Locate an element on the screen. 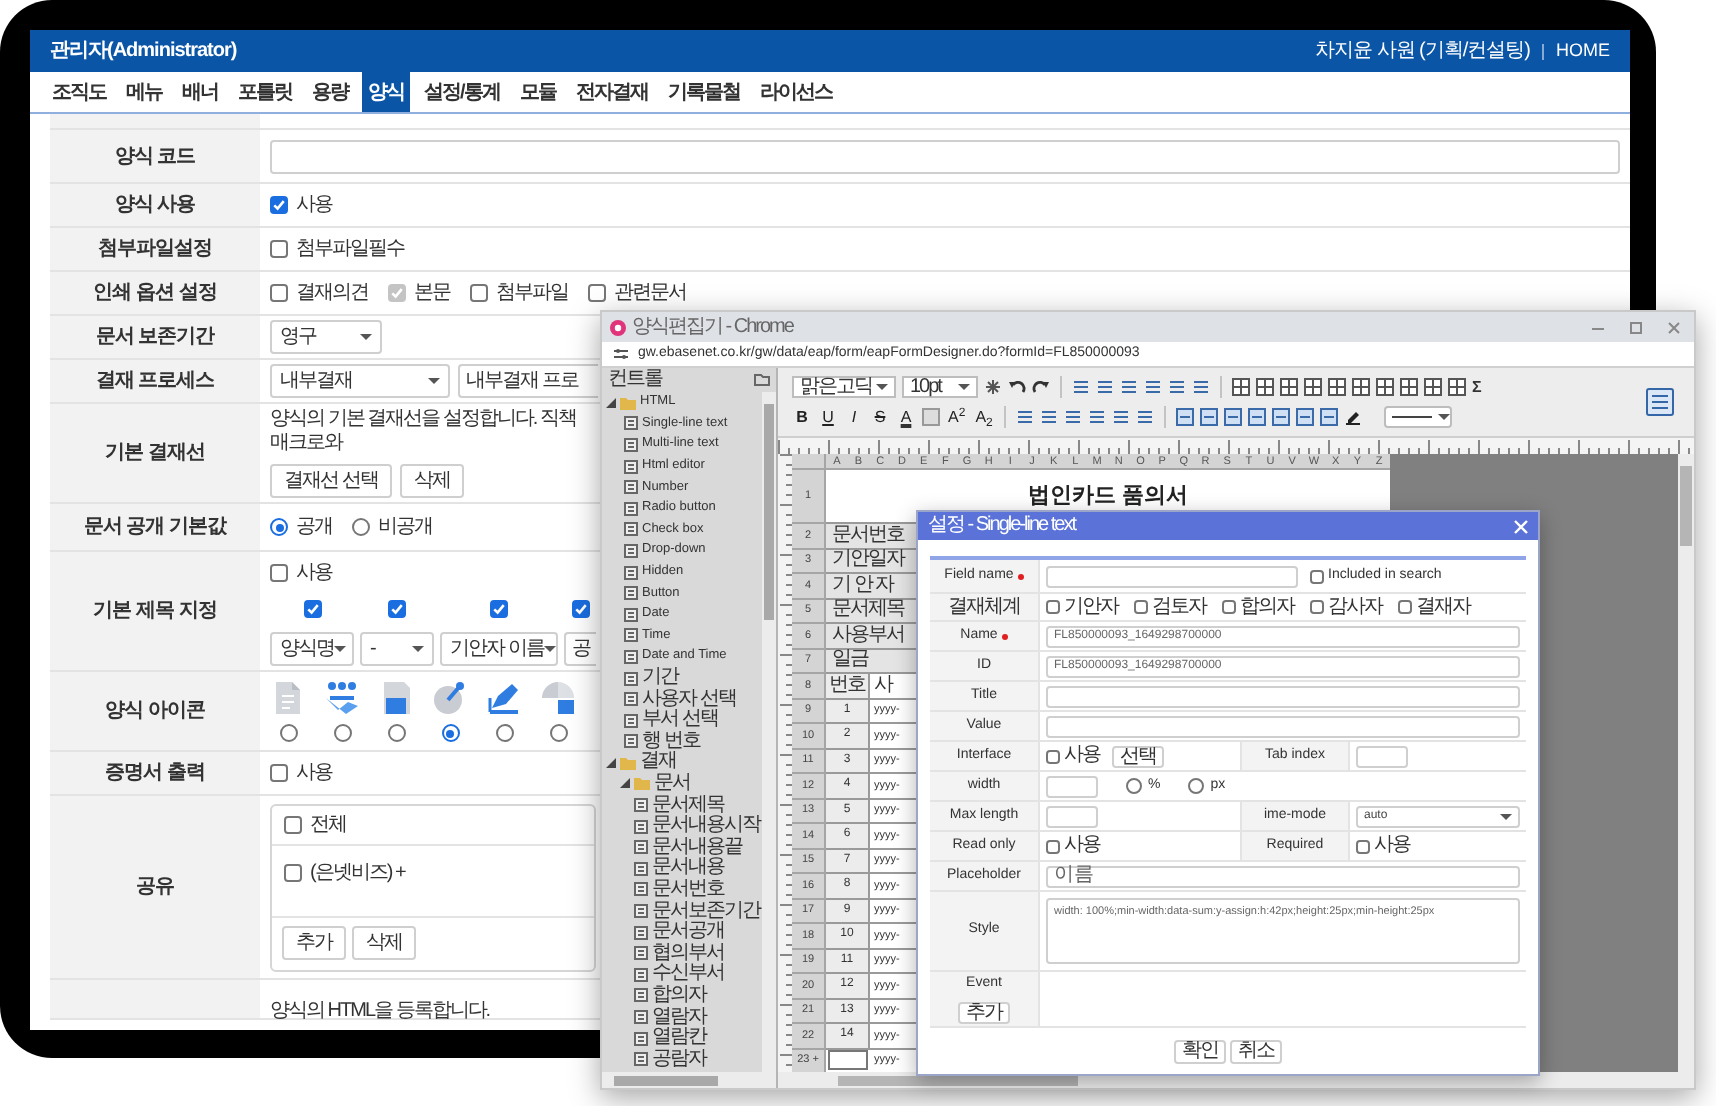  tree-item: 문서번호 is located at coordinates (688, 889).